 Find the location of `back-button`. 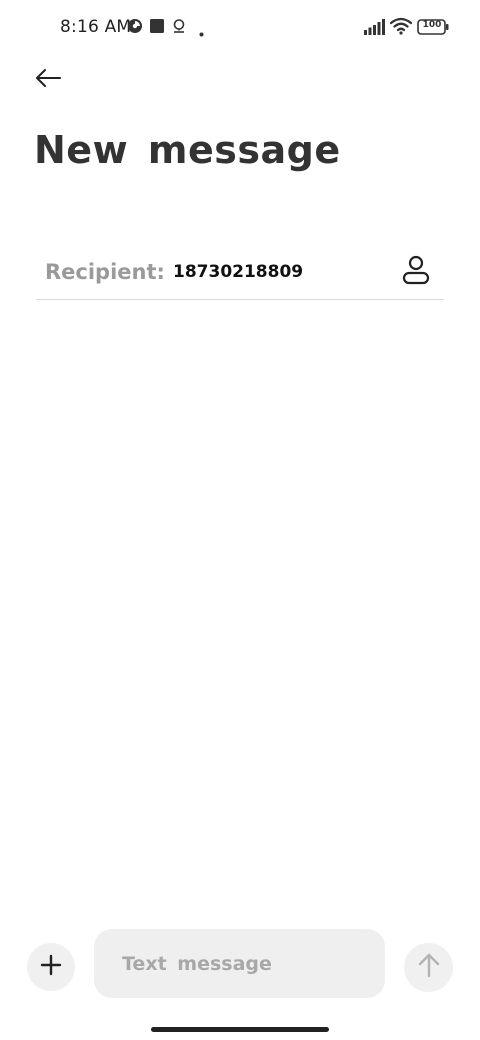

back-button is located at coordinates (48, 80).